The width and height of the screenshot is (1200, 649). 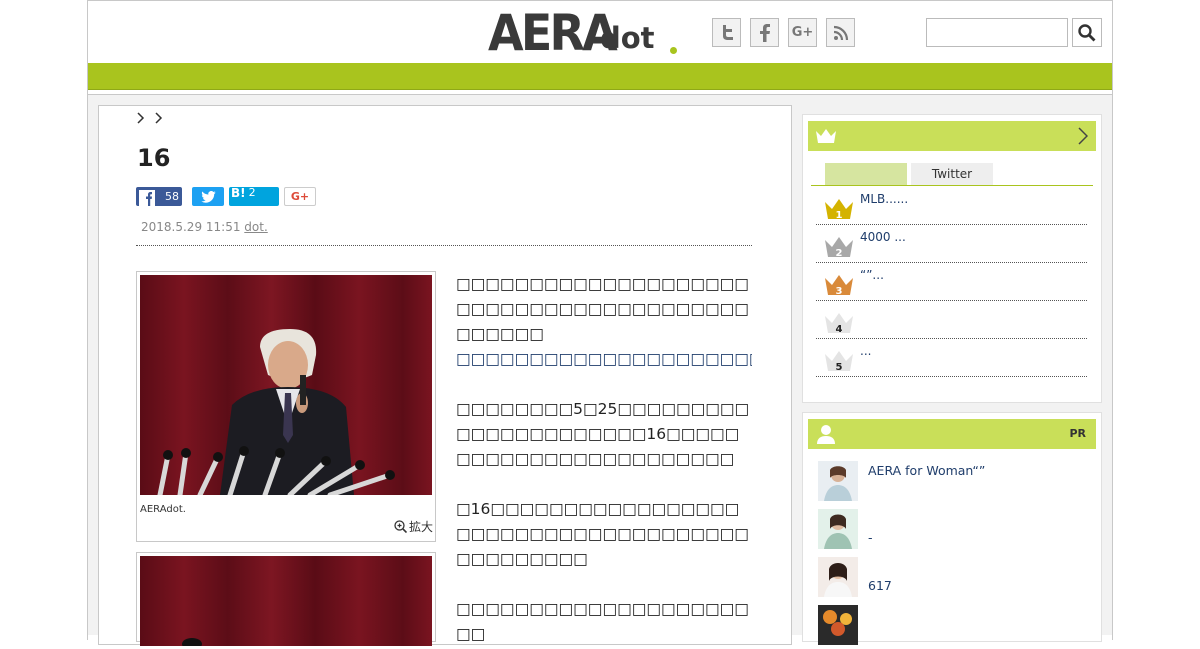 I want to click on pr-label: PR, so click(x=1077, y=433).